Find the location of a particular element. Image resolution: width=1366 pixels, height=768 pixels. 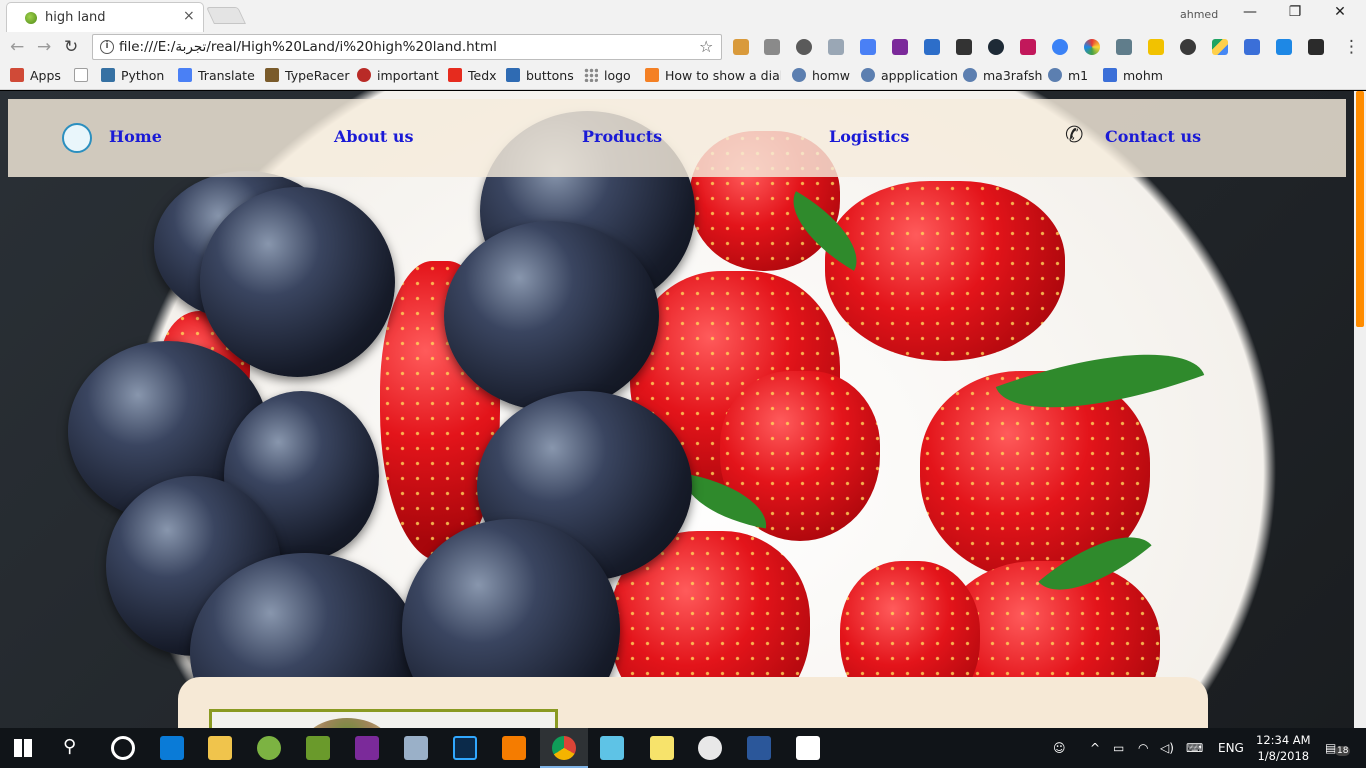

nav-products: Products is located at coordinates (622, 136).